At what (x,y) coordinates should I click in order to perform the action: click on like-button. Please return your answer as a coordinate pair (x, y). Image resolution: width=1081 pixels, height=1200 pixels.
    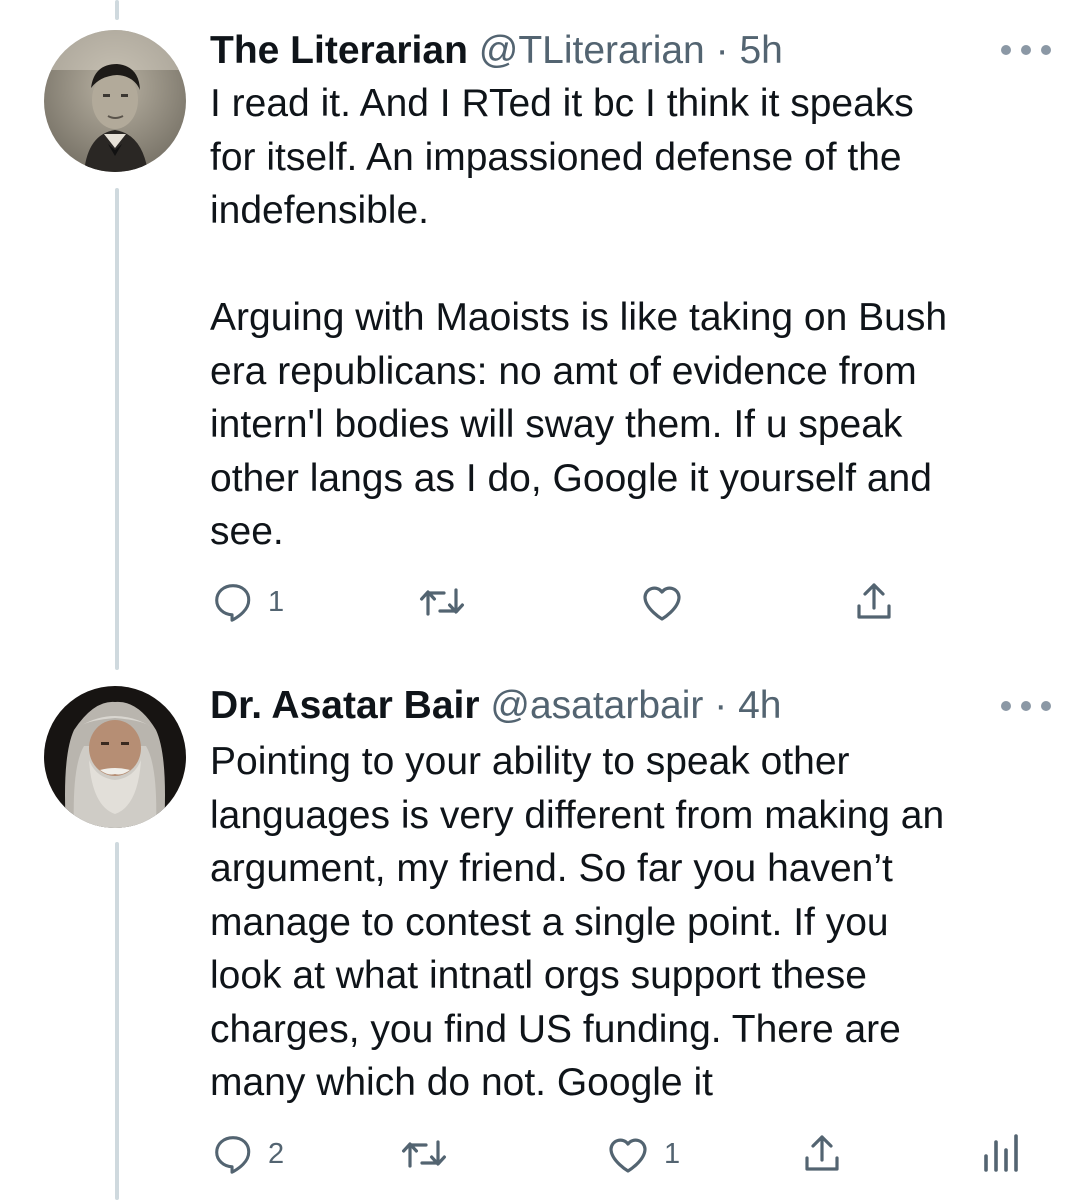
    Looking at the image, I should click on (668, 602).